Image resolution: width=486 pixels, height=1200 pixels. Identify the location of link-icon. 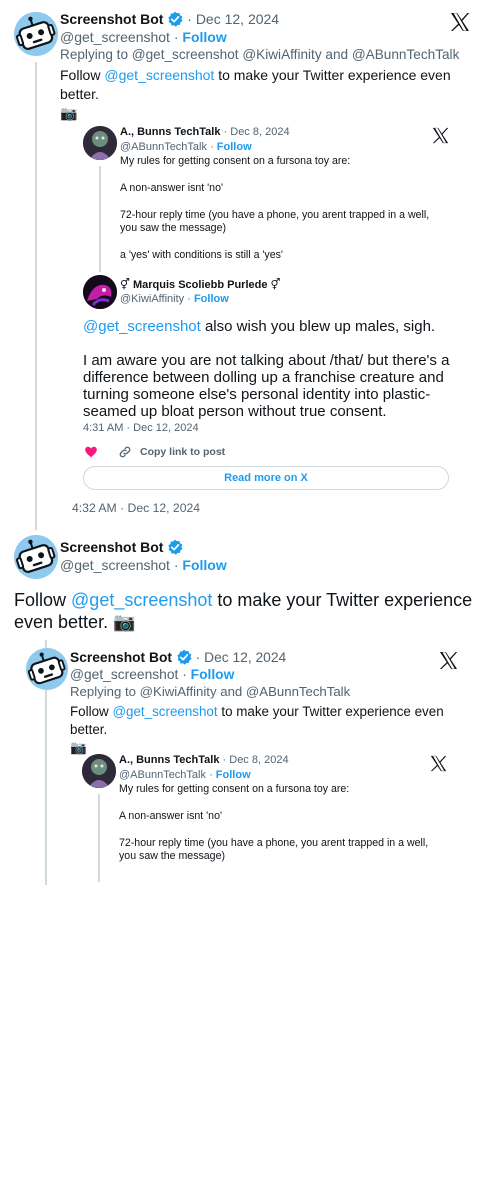
(125, 452).